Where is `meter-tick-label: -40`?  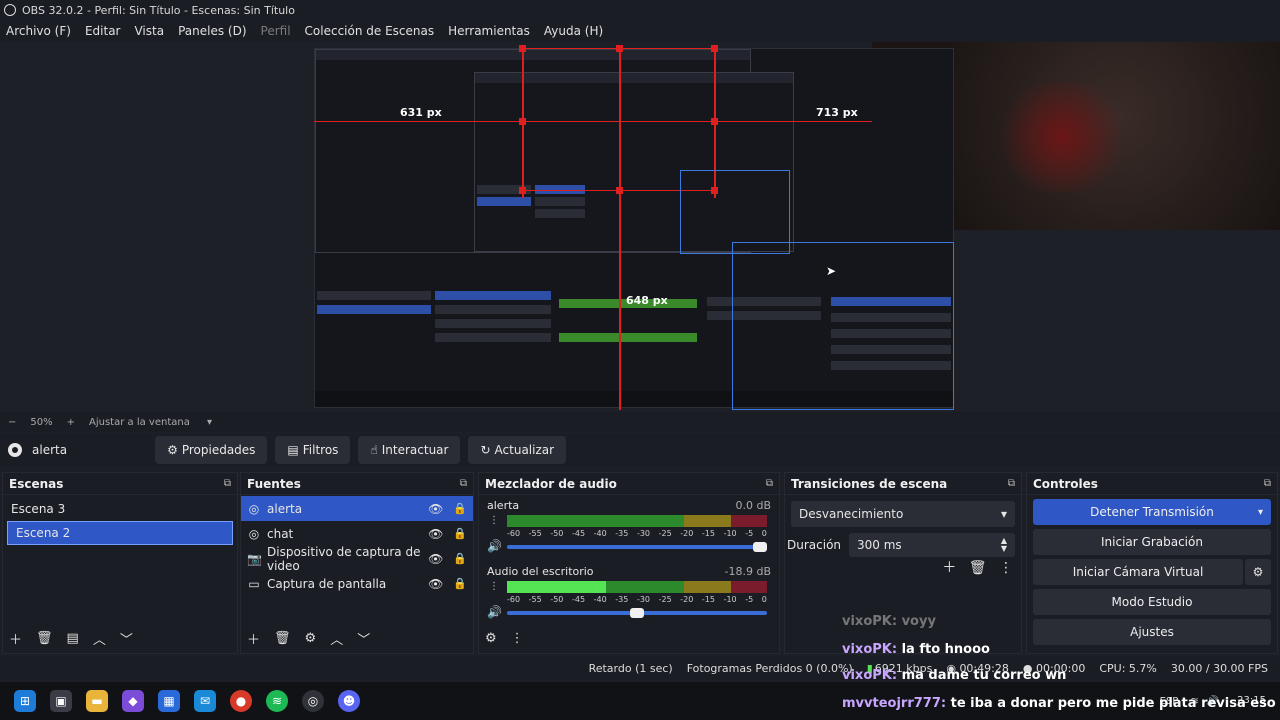 meter-tick-label: -40 is located at coordinates (600, 533).